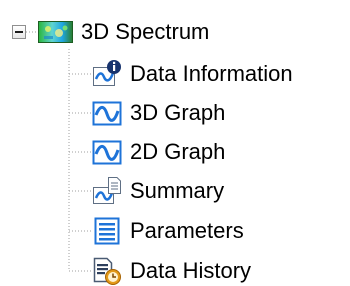  I want to click on tree-item-label: 3D Spectrum, so click(145, 31).